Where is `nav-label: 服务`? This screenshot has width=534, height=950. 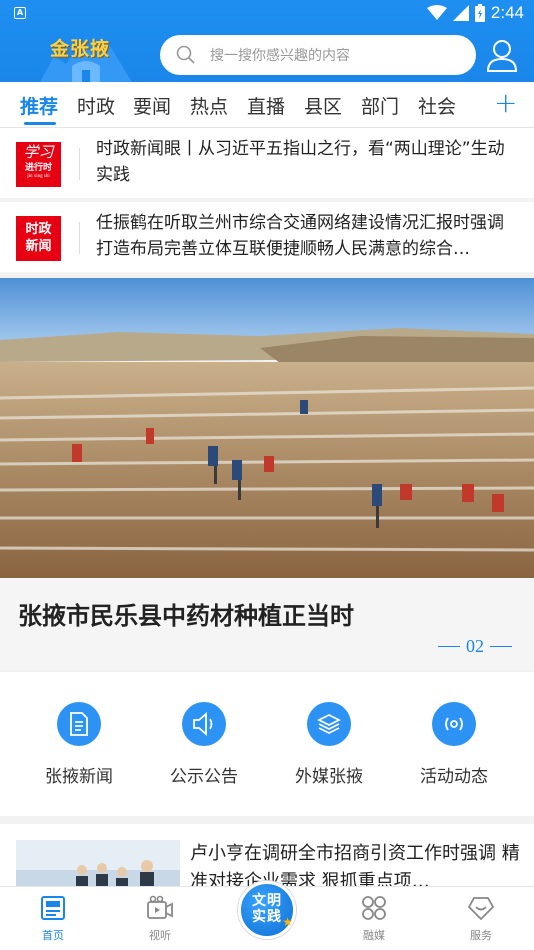 nav-label: 服务 is located at coordinates (481, 935).